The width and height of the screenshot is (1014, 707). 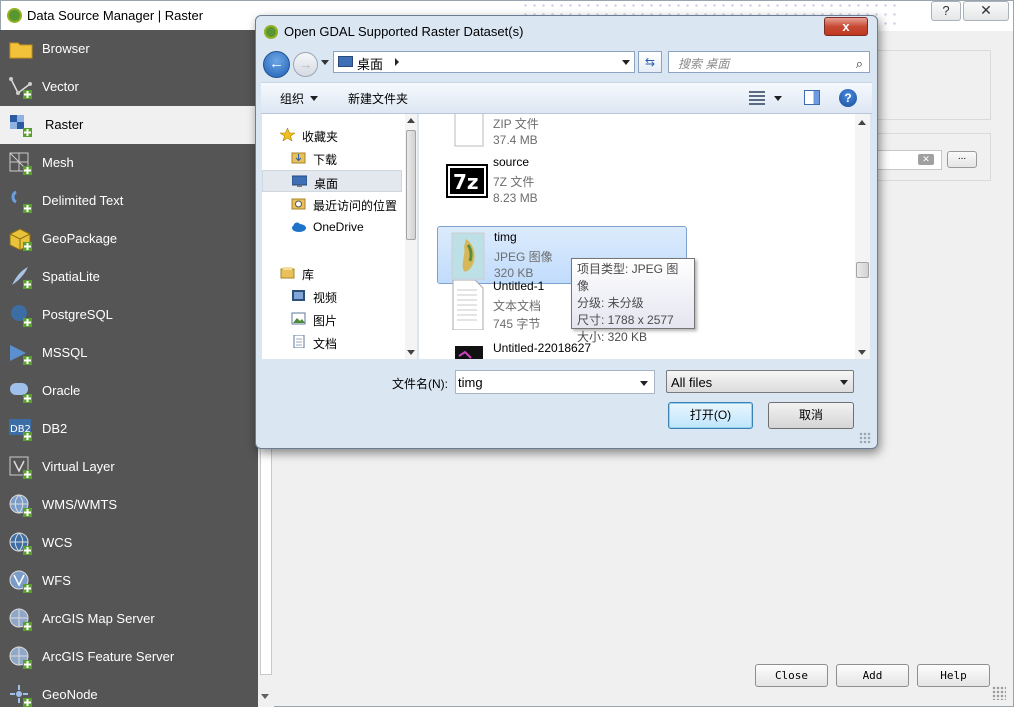 What do you see at coordinates (21, 277) in the screenshot?
I see `spatialite-icon` at bounding box center [21, 277].